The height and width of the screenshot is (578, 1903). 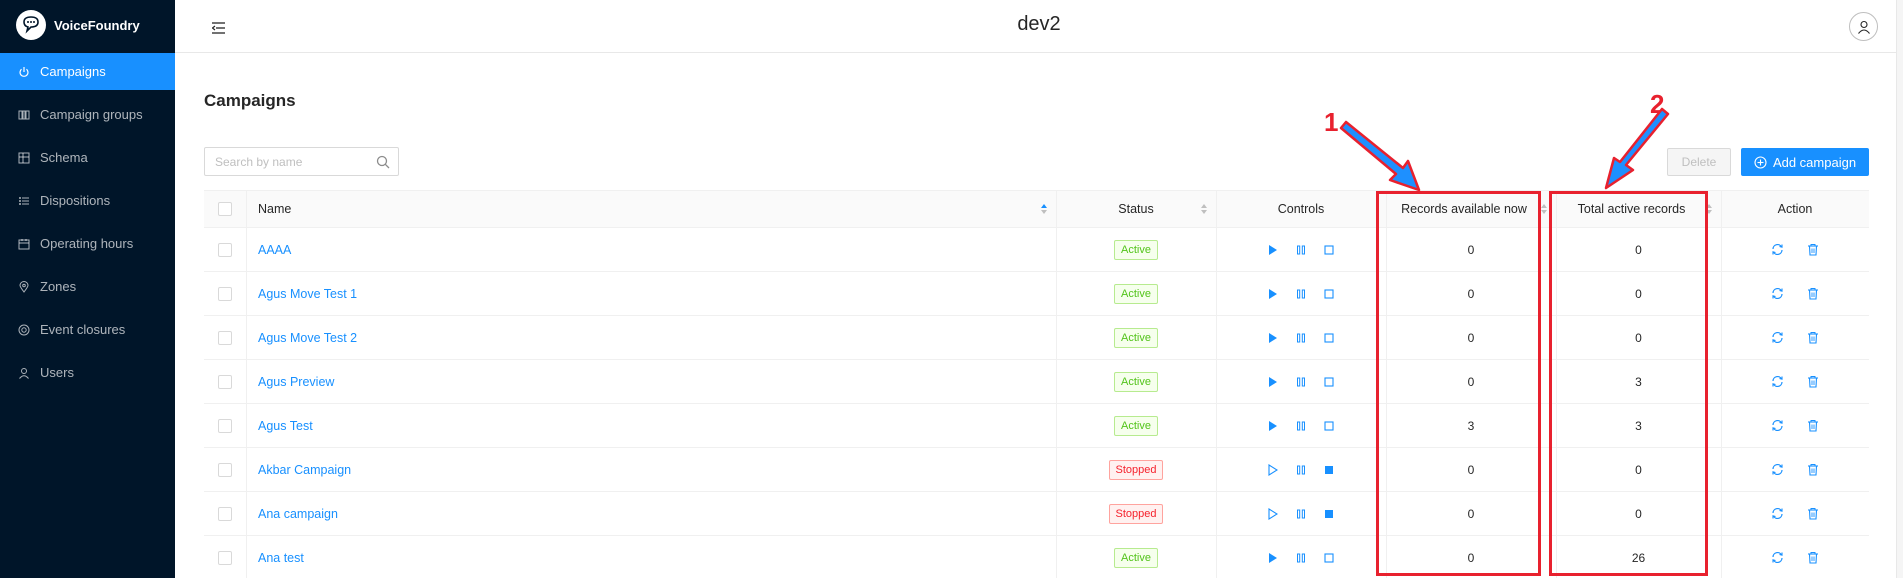 What do you see at coordinates (87, 157) in the screenshot?
I see `sidebar-item-schema: Schema` at bounding box center [87, 157].